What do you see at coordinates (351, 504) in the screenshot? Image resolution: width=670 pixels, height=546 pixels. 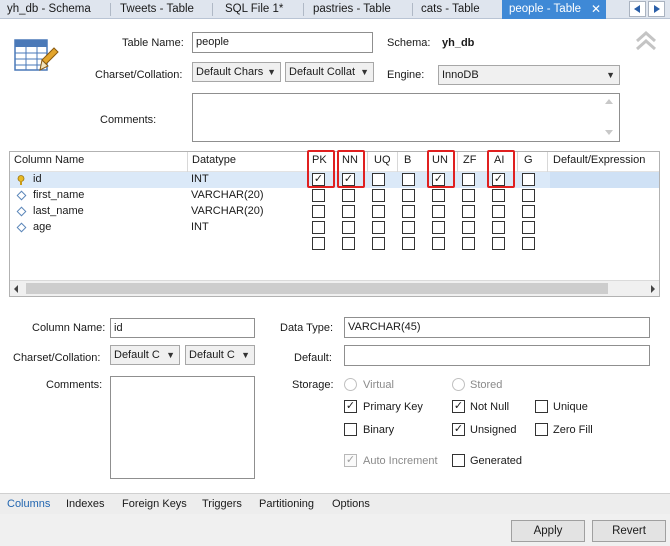 I see `subtab-options: Options` at bounding box center [351, 504].